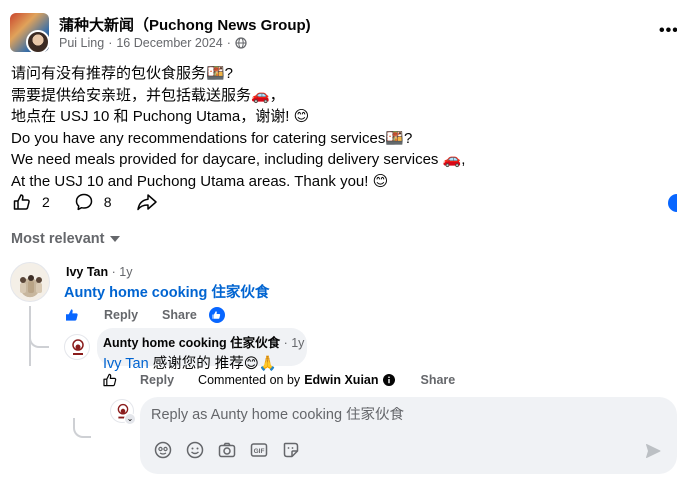  Describe the element at coordinates (191, 343) in the screenshot. I see `reply-author-name: Aunty home cooking 住家伙食` at that location.